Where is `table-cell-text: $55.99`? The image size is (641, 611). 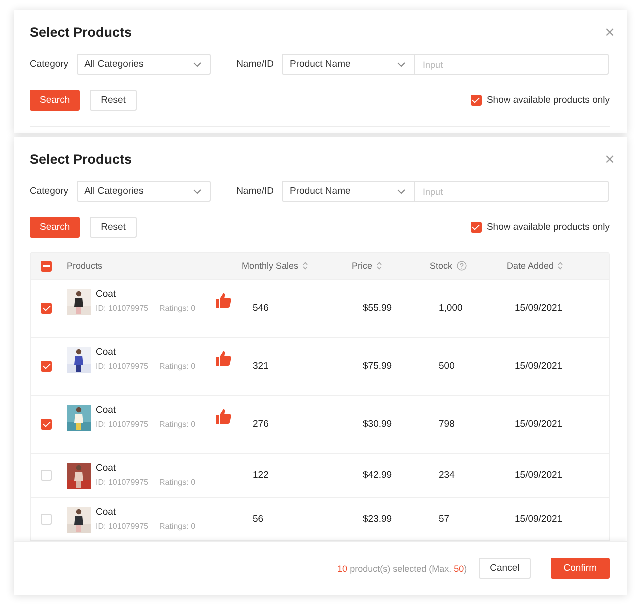
table-cell-text: $55.99 is located at coordinates (378, 308).